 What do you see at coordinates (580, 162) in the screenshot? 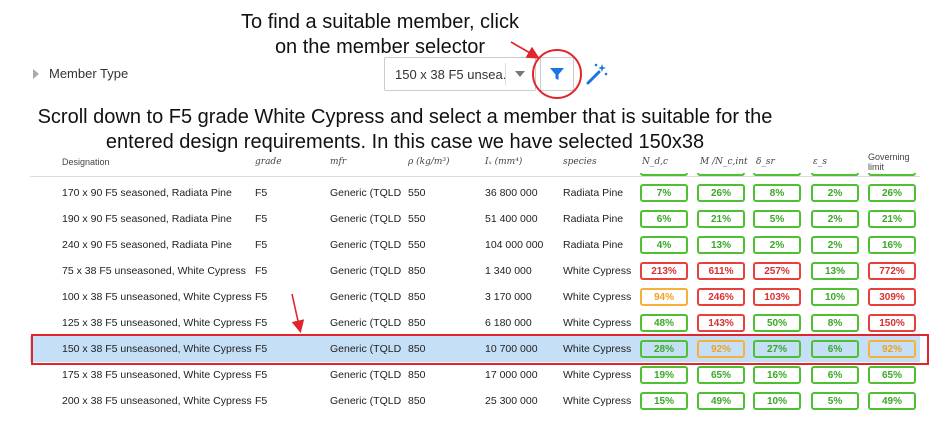
I see `header-species: species` at bounding box center [580, 162].